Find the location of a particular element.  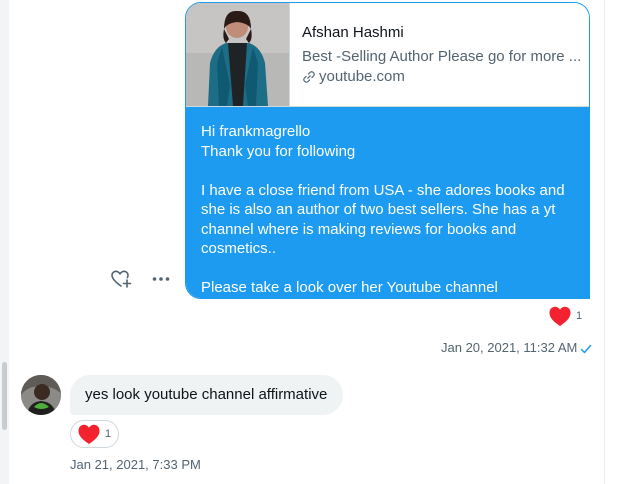

link-icon is located at coordinates (309, 76).